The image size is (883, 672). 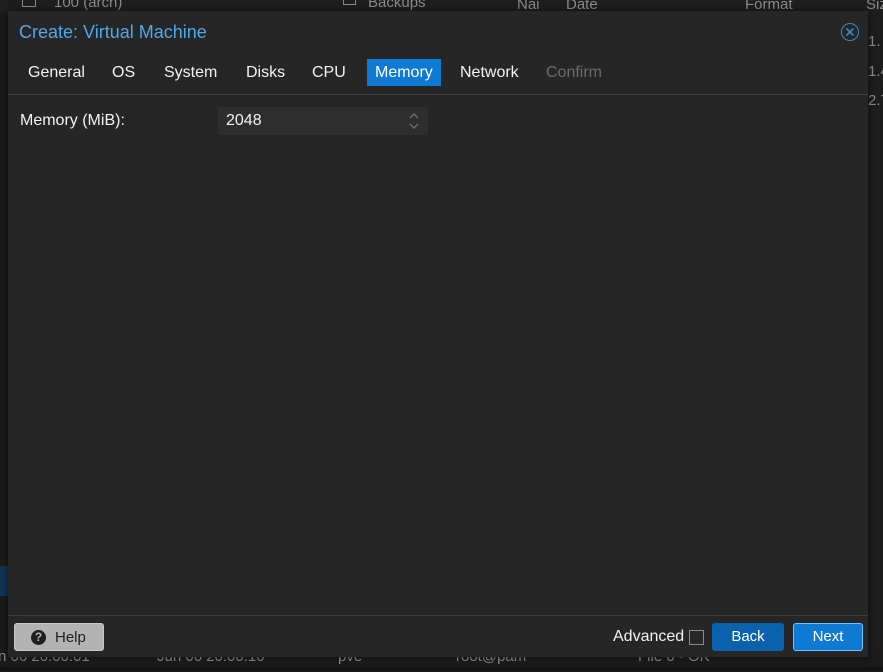 I want to click on background-divider, so click(x=441, y=669).